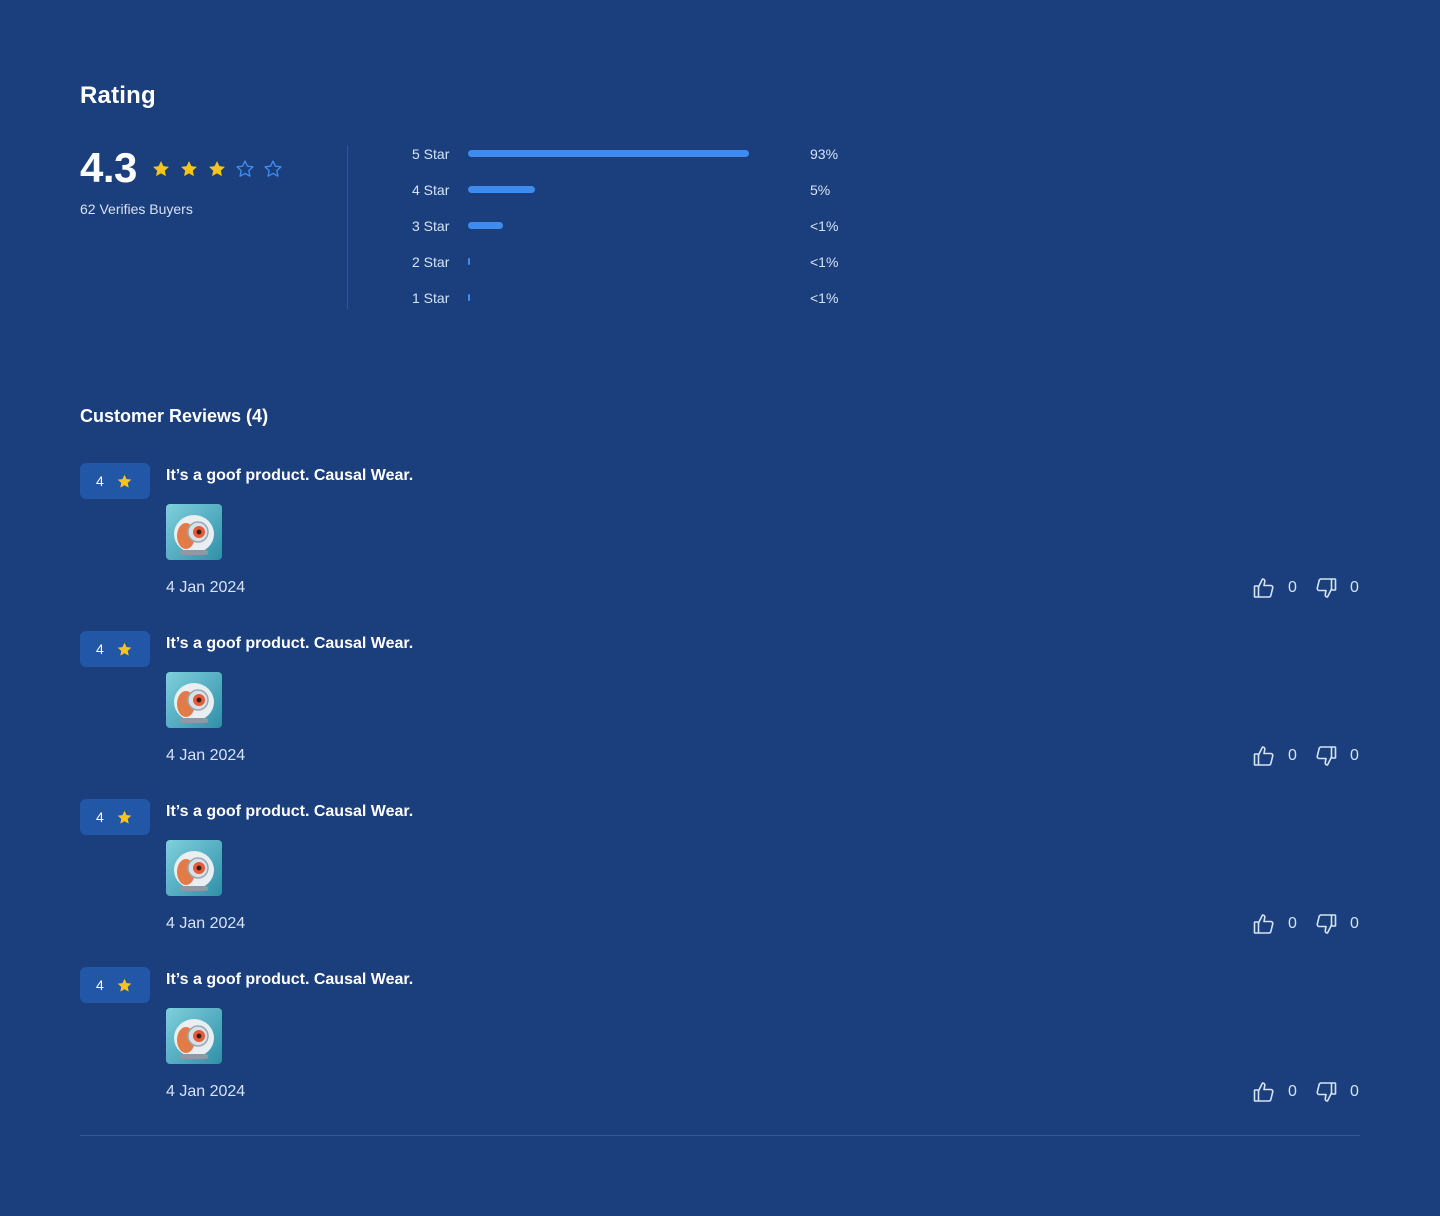  Describe the element at coordinates (136, 209) in the screenshot. I see `verified-buyers-count: 62 Verifies Buyers` at that location.